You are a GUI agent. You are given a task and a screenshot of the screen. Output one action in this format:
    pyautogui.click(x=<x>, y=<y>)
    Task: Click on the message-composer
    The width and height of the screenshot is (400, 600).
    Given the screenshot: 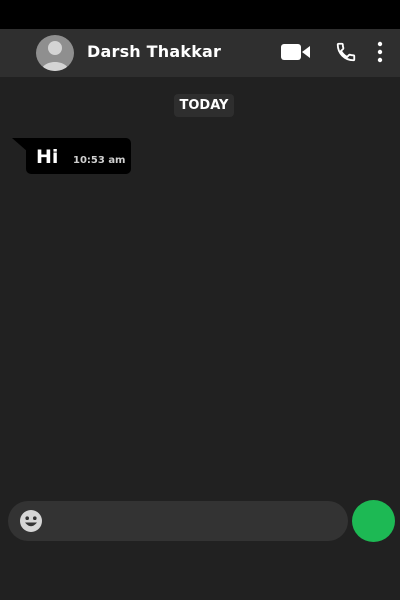 What is the action you would take?
    pyautogui.click(x=178, y=521)
    